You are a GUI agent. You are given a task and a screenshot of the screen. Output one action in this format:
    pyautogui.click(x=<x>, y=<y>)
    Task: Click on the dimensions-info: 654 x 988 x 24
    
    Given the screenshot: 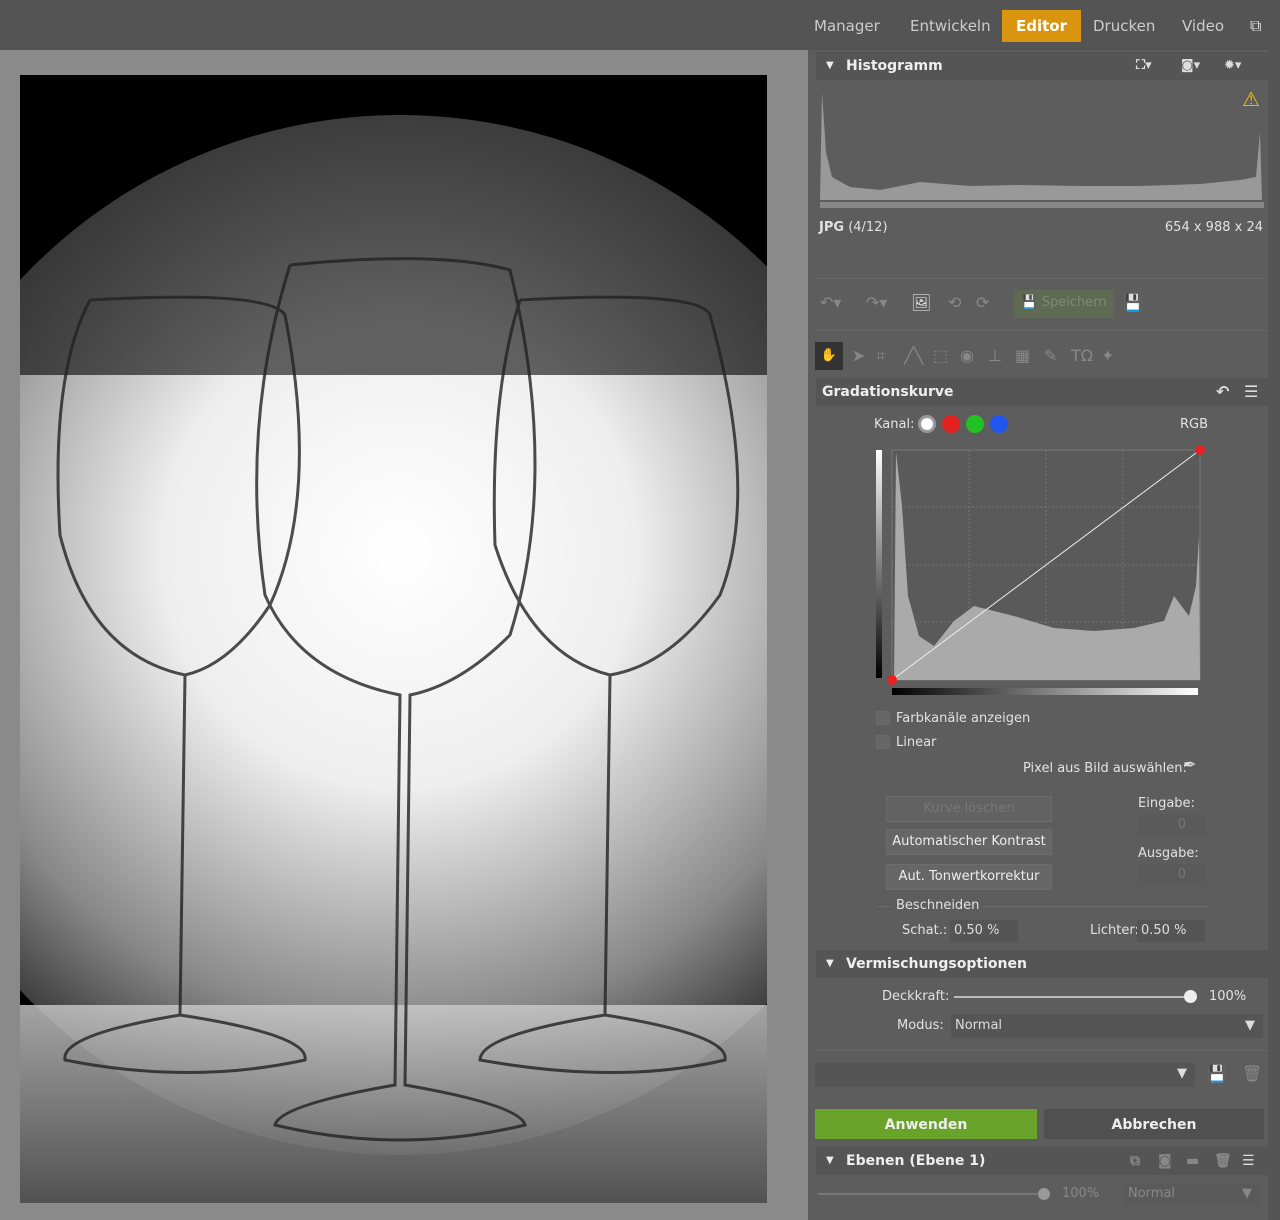 What is the action you would take?
    pyautogui.click(x=1213, y=227)
    